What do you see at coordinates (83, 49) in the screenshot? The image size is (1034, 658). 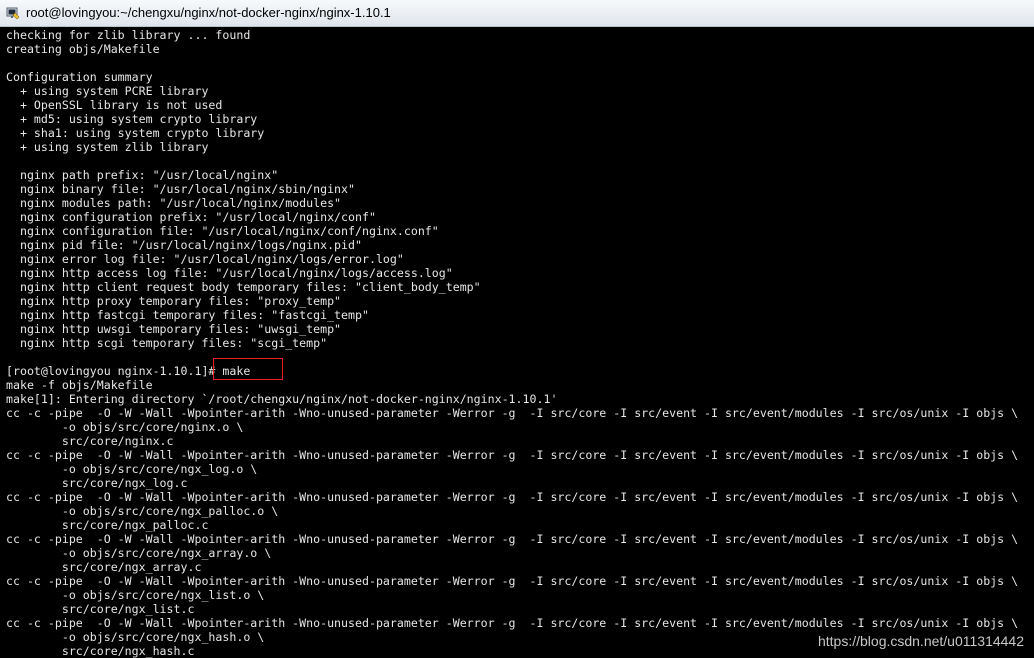 I see `terminal-line: creating objs/Makefile` at bounding box center [83, 49].